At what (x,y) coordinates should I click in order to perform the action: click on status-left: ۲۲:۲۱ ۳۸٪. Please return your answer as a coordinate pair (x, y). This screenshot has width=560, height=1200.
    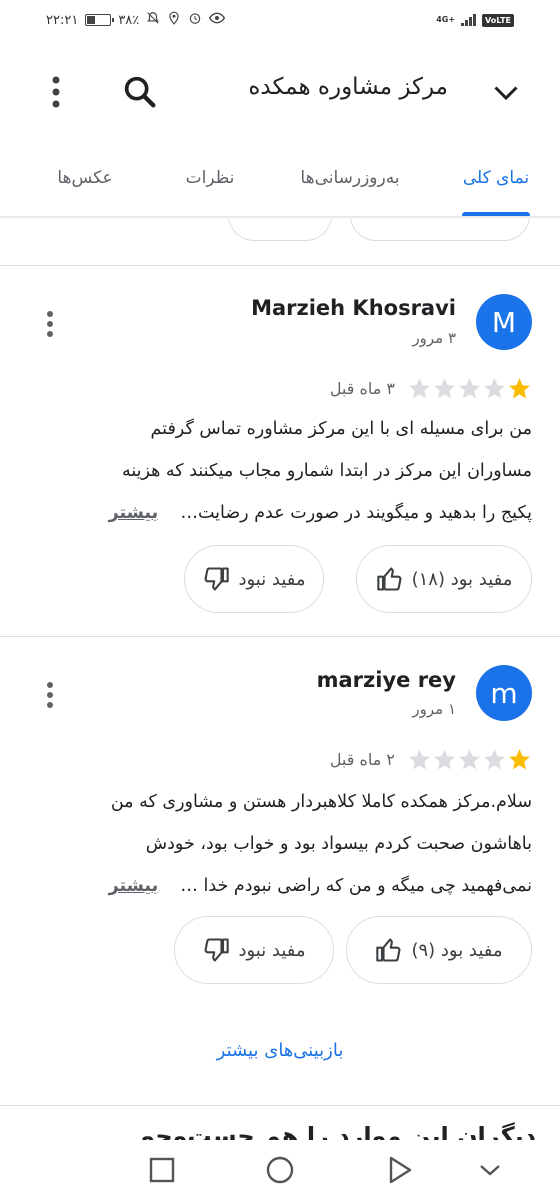
    Looking at the image, I should click on (136, 20).